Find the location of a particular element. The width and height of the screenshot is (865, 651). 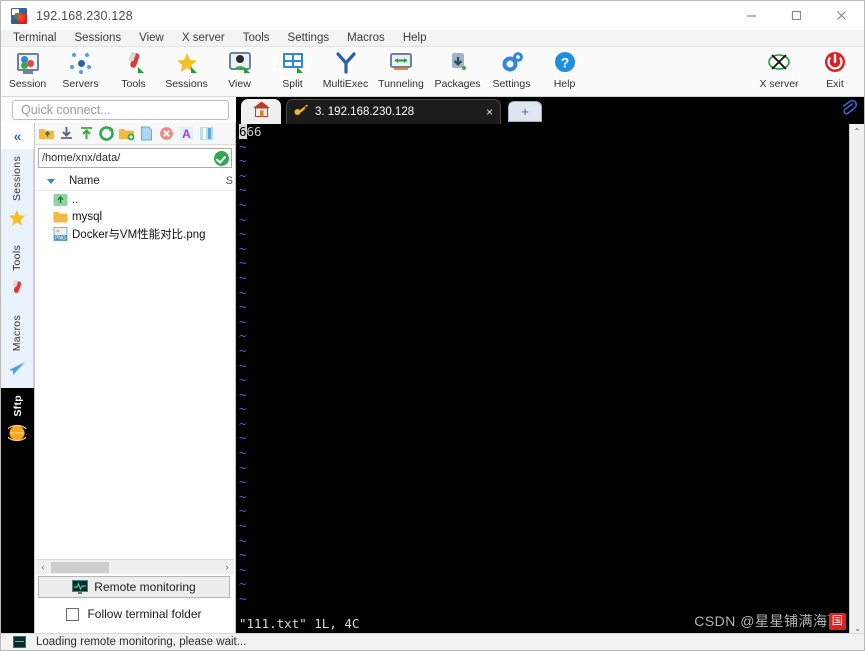

column-header-size: S is located at coordinates (229, 181).